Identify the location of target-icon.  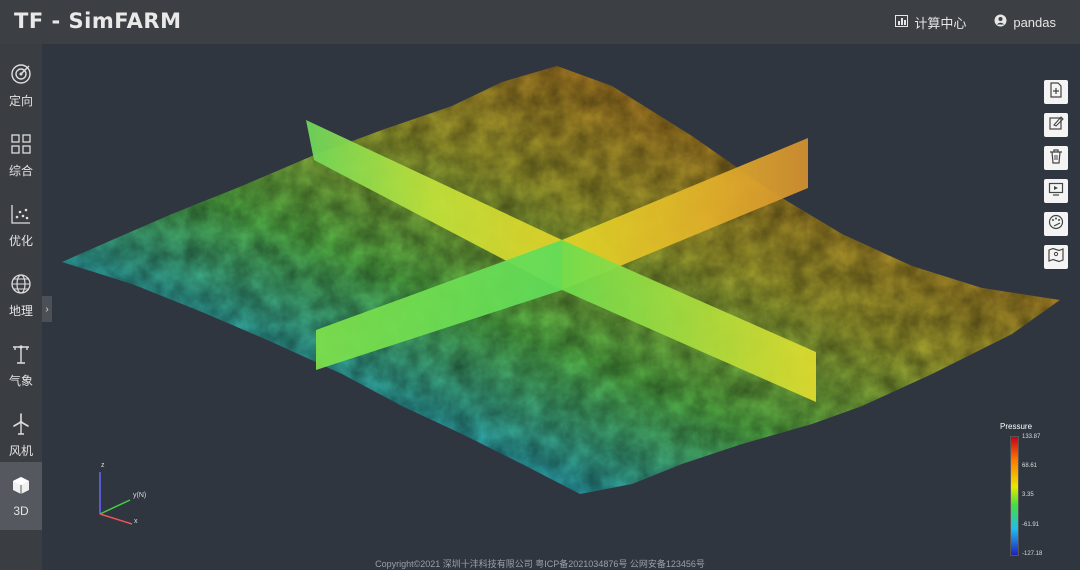
(21, 77).